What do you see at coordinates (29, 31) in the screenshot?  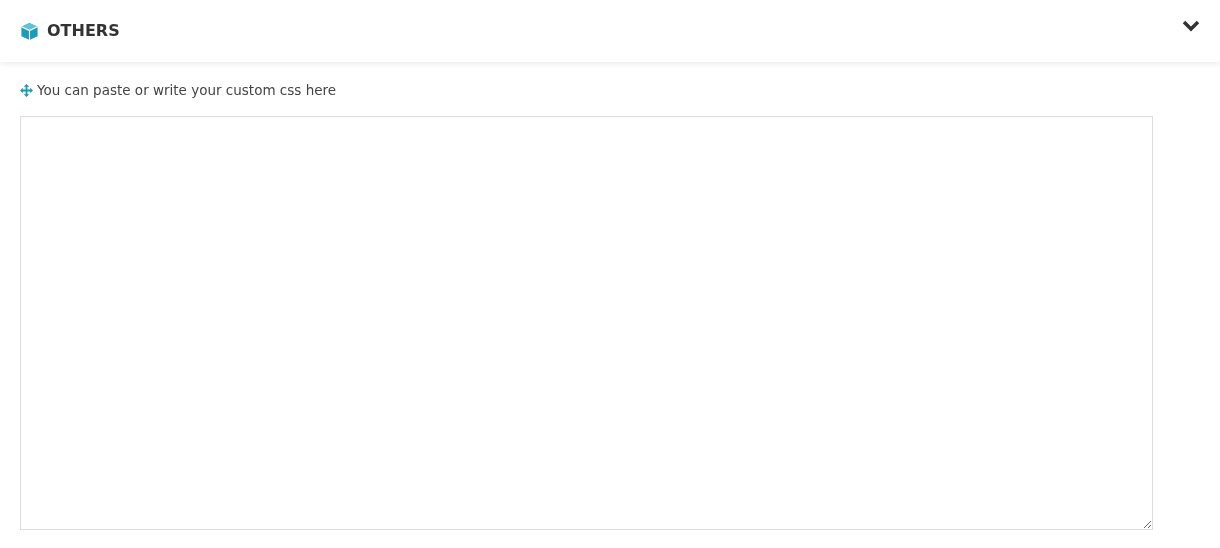 I see `cube-icon` at bounding box center [29, 31].